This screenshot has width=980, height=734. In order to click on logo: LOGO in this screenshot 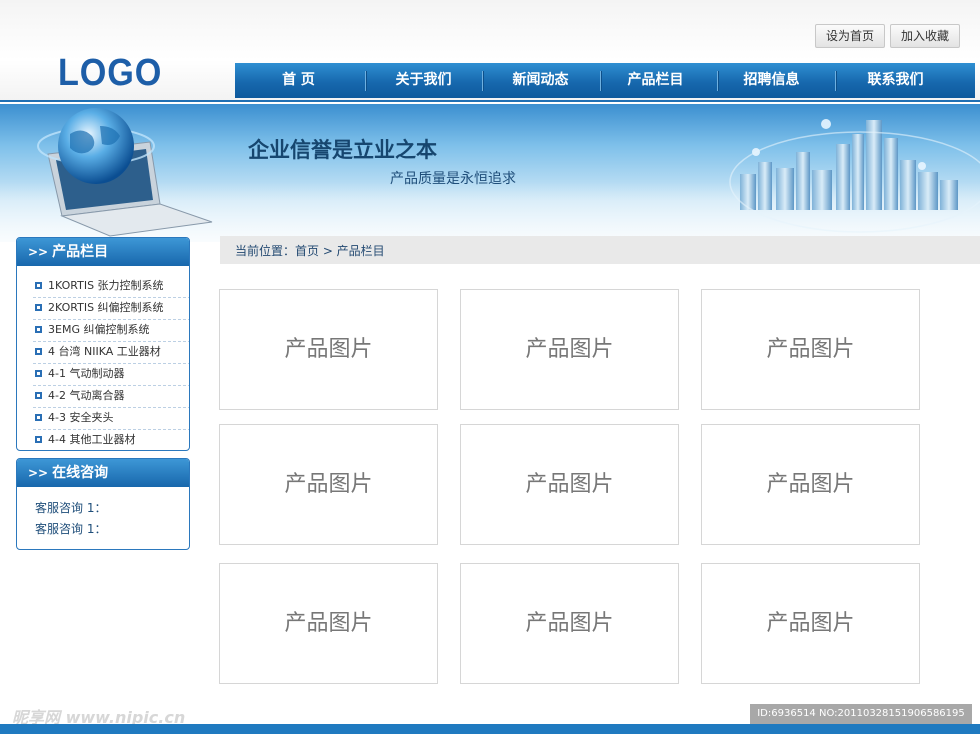, I will do `click(110, 73)`.